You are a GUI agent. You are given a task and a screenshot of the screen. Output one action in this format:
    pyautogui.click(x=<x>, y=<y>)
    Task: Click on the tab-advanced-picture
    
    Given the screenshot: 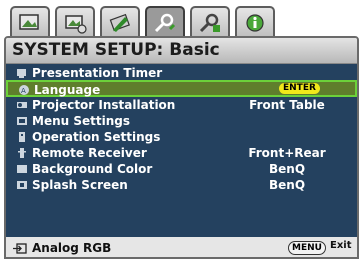 What is the action you would take?
    pyautogui.click(x=75, y=22)
    